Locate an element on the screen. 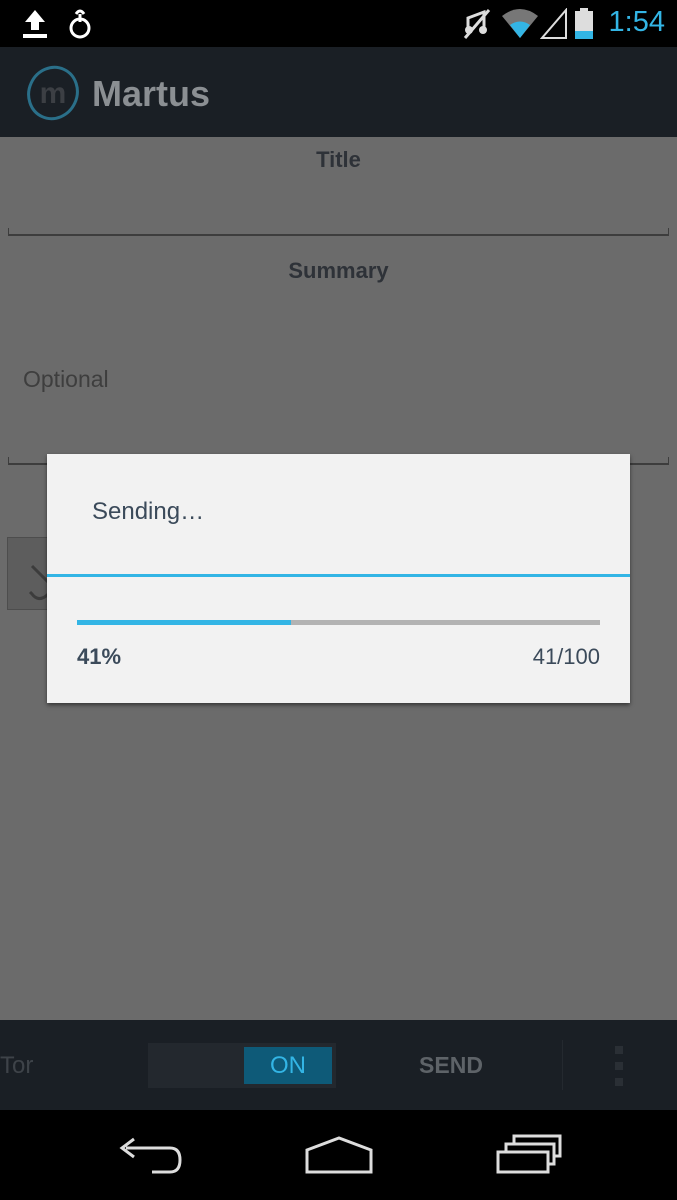 This screenshot has height=1200, width=677. status-bar: 1:54 is located at coordinates (338, 23).